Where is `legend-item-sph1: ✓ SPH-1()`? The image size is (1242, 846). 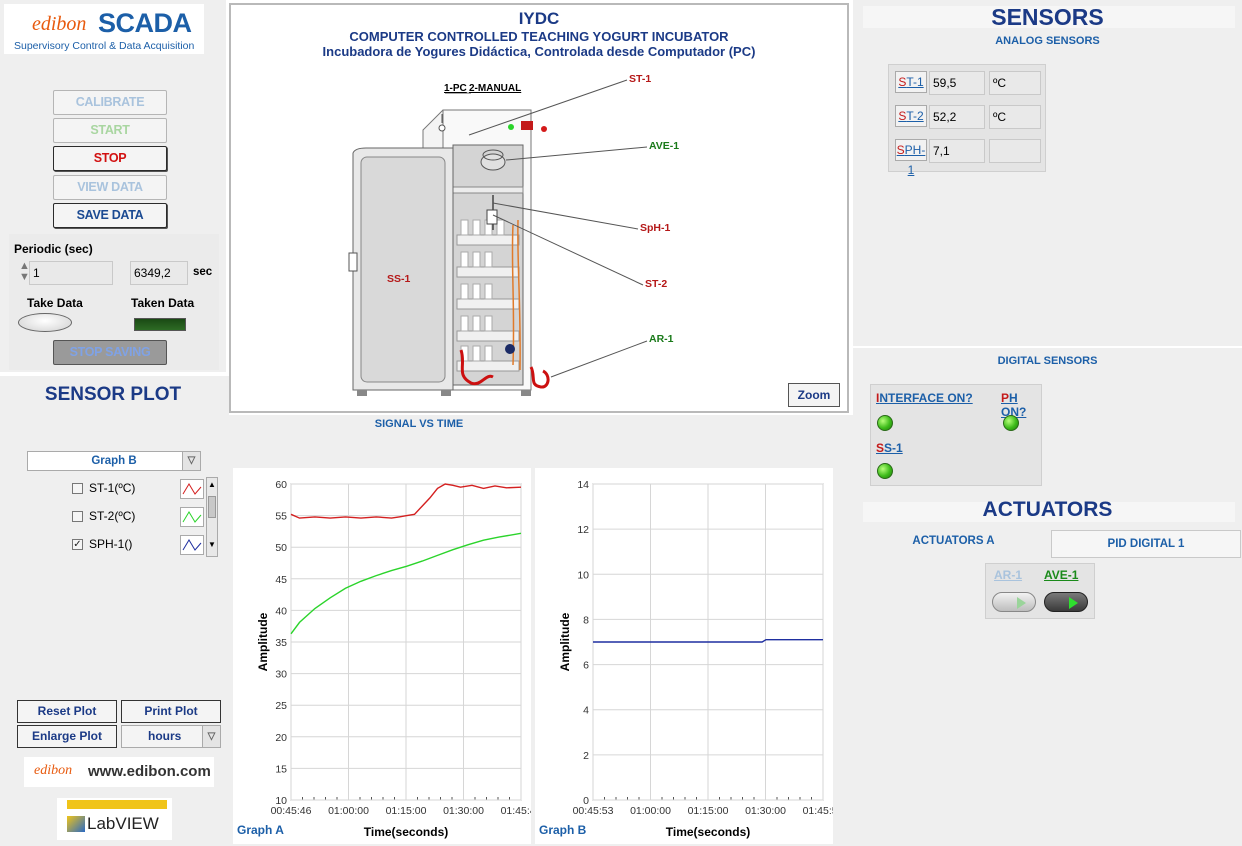 legend-item-sph1: ✓ SPH-1() is located at coordinates (140, 545).